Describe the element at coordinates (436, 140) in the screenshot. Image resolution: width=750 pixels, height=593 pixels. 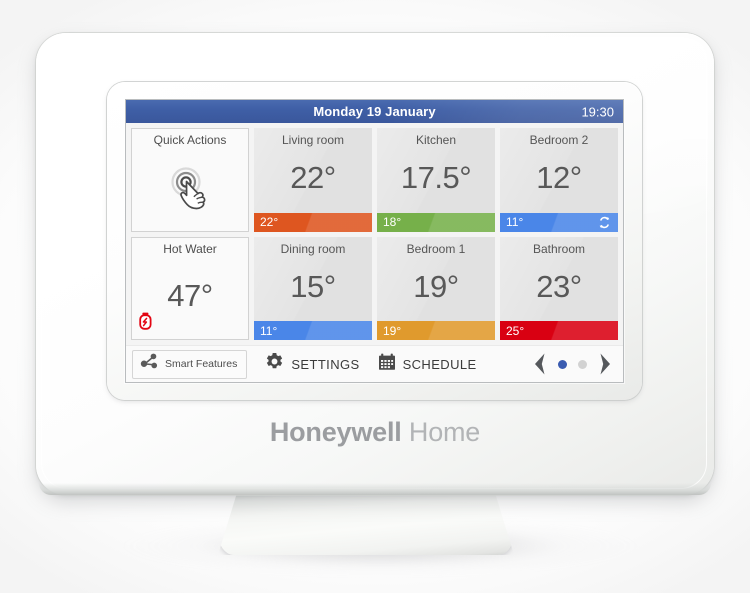
I see `tile-label: Kitchen` at that location.